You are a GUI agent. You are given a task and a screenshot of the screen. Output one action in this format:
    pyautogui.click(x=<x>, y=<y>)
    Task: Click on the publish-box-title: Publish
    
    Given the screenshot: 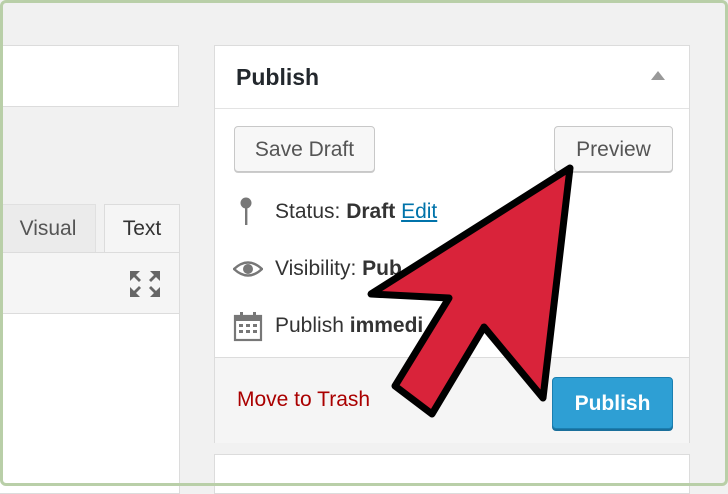 What is the action you would take?
    pyautogui.click(x=278, y=77)
    